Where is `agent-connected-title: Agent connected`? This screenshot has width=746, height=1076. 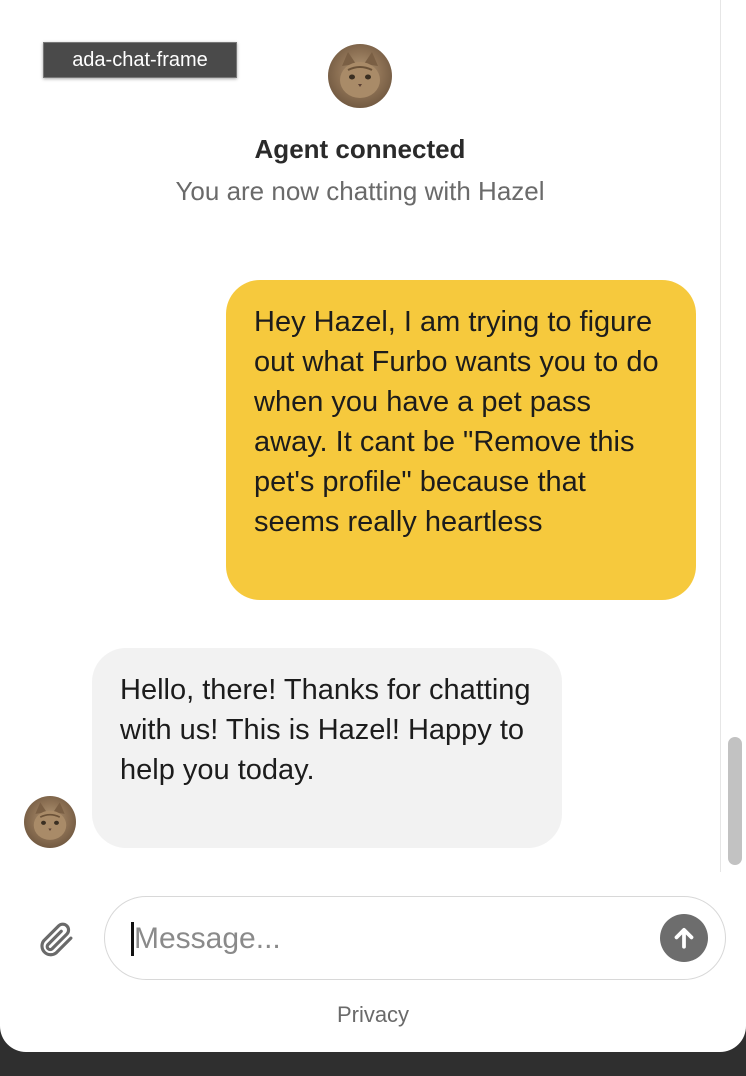
agent-connected-title: Agent connected is located at coordinates (360, 149).